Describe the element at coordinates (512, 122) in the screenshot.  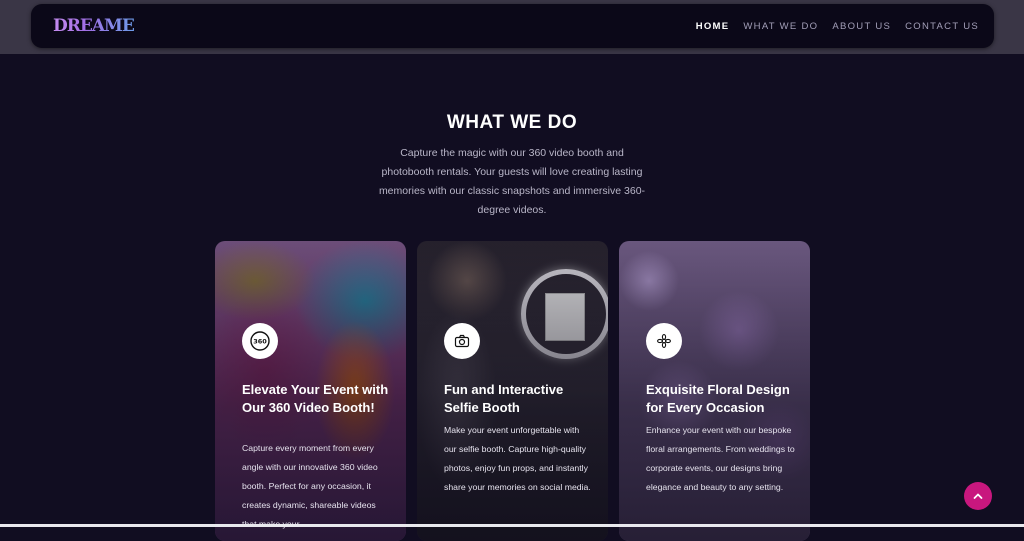
I see `section-title: WHAT WE DO` at that location.